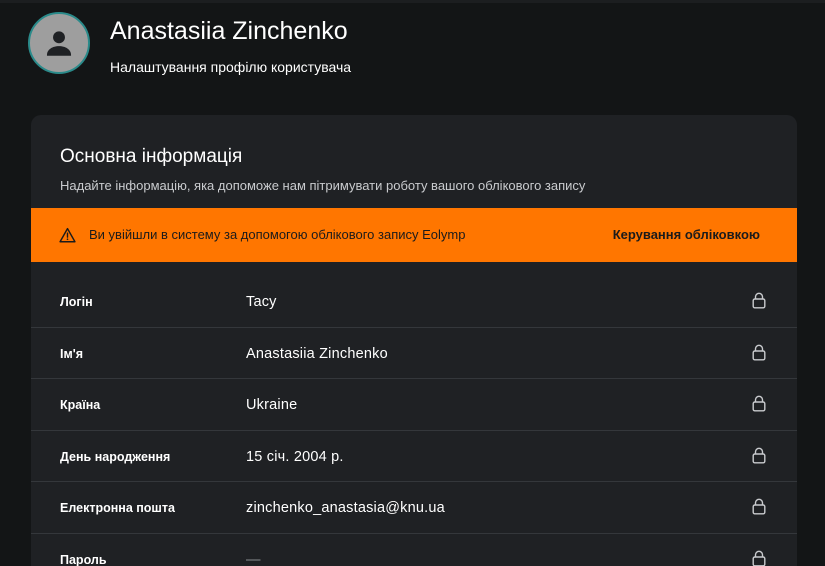 The image size is (825, 566). Describe the element at coordinates (272, 405) in the screenshot. I see `field-value: Ukraine` at that location.